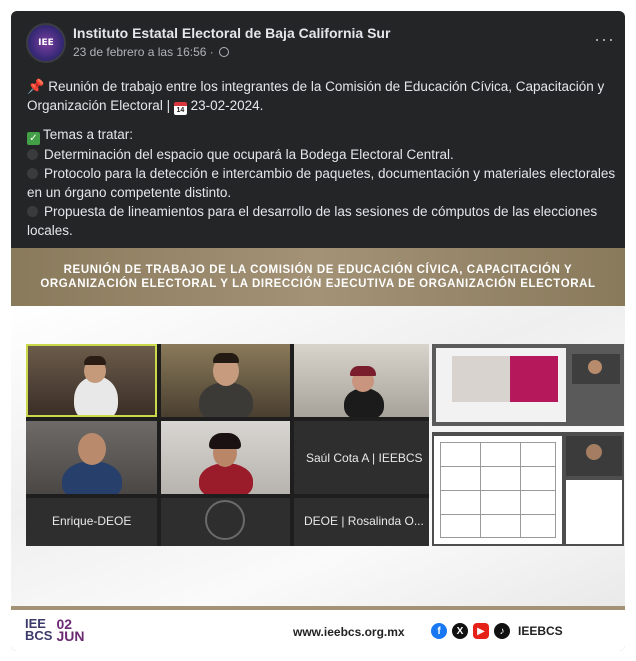 The width and height of the screenshot is (636, 661). I want to click on globe-icon, so click(224, 52).